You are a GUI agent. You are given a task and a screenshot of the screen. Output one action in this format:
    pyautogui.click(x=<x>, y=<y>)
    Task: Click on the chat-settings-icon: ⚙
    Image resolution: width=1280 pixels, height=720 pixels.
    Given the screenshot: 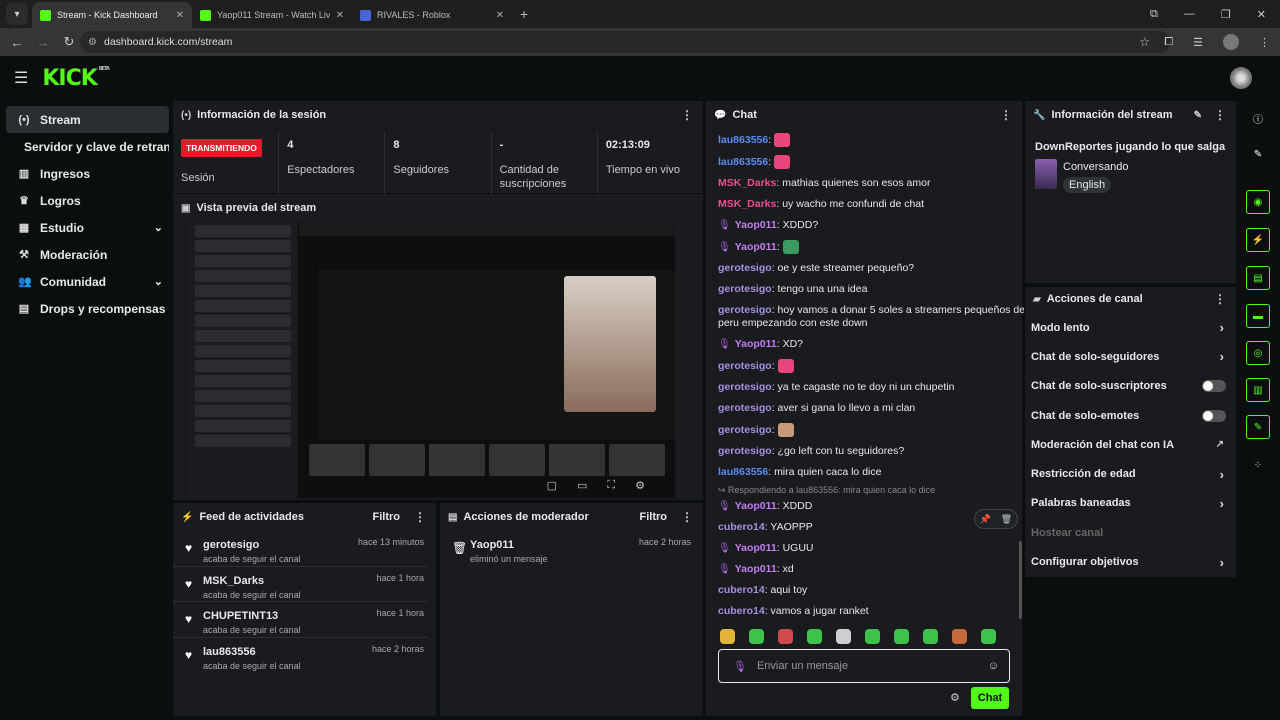 What is the action you would take?
    pyautogui.click(x=955, y=697)
    